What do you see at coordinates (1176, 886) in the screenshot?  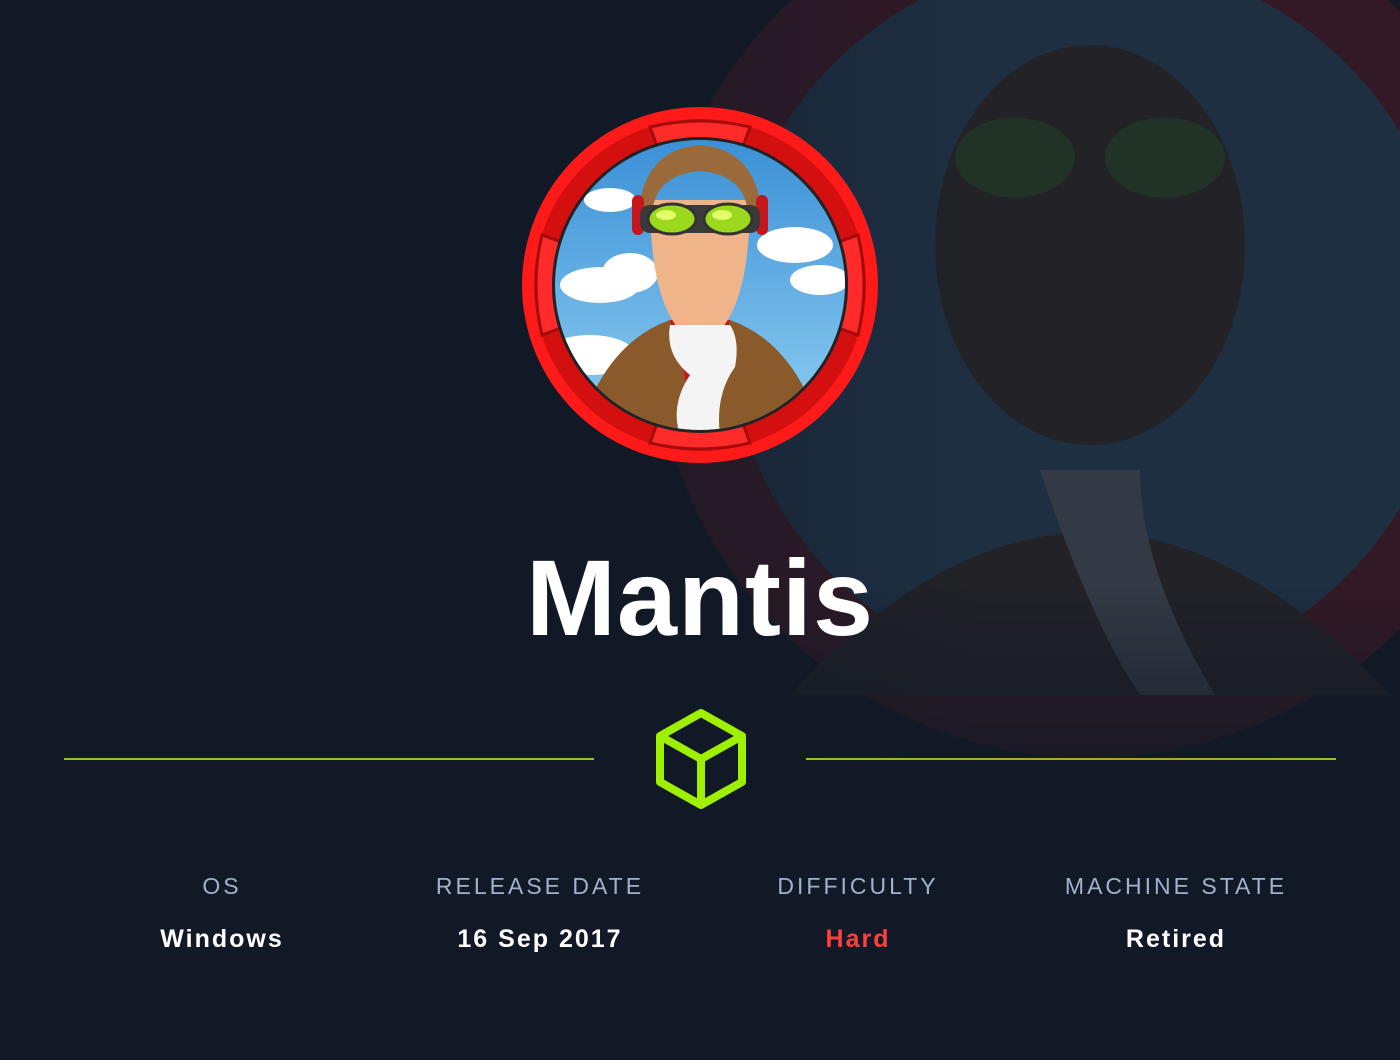 I see `stat-machine-state-label: MACHINE STATE` at bounding box center [1176, 886].